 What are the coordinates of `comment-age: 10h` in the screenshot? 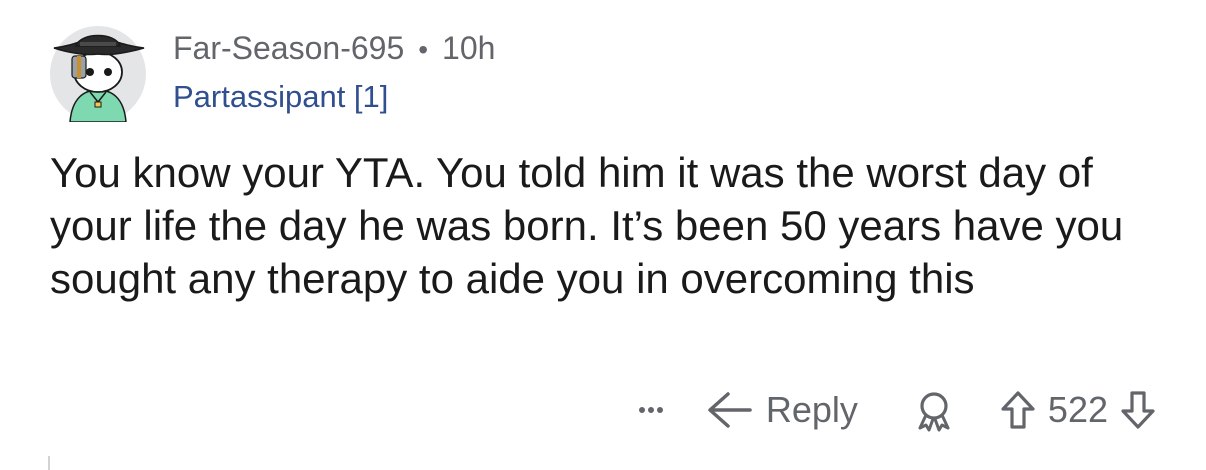 It's located at (469, 48).